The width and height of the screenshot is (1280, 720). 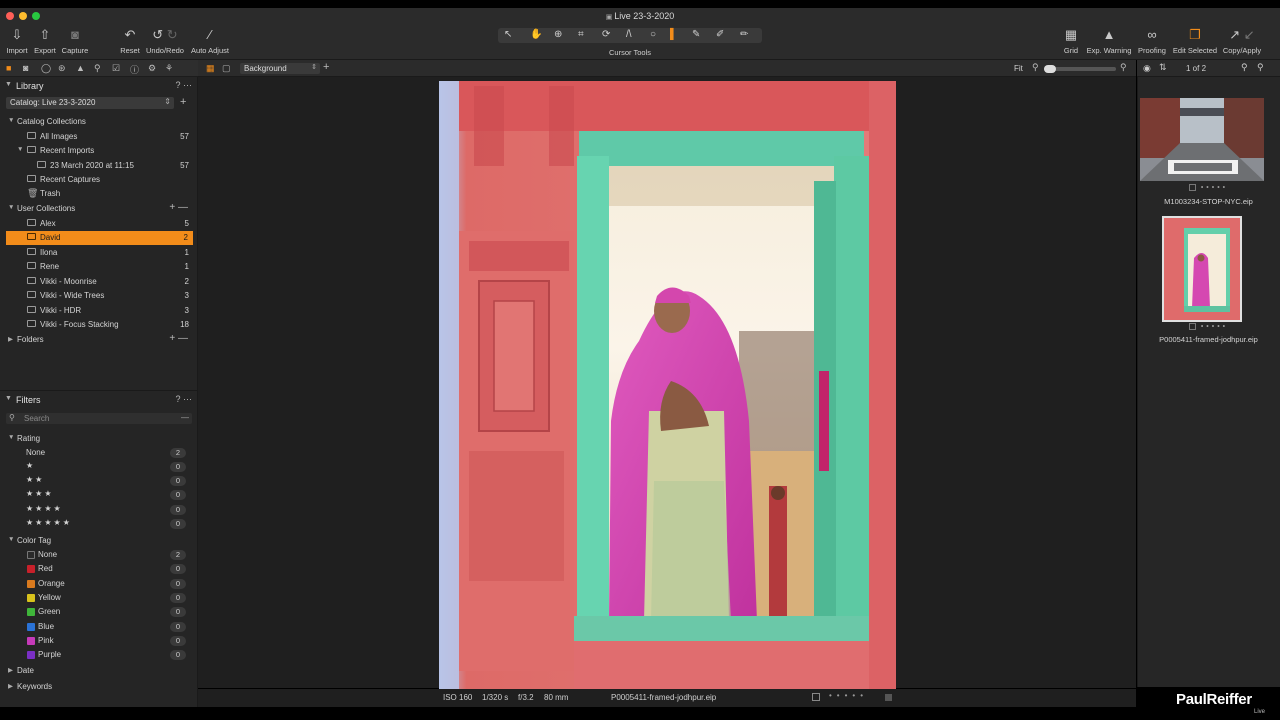 What do you see at coordinates (97, 569) in the screenshot?
I see `color-tag-row: Red 0` at bounding box center [97, 569].